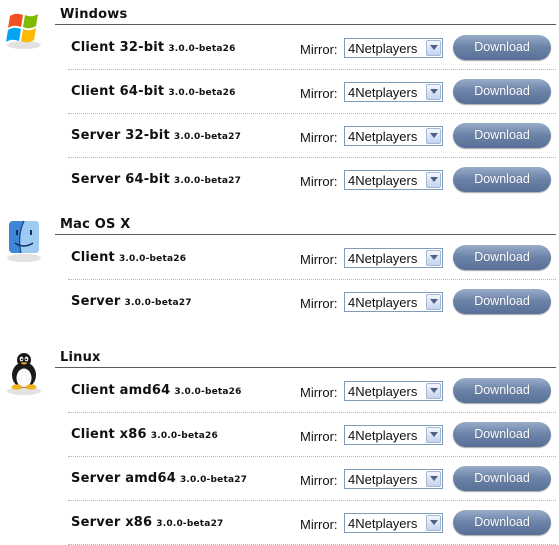 Image resolution: width=559 pixels, height=545 pixels. What do you see at coordinates (95, 224) in the screenshot?
I see `section-title: Mac OS X` at bounding box center [95, 224].